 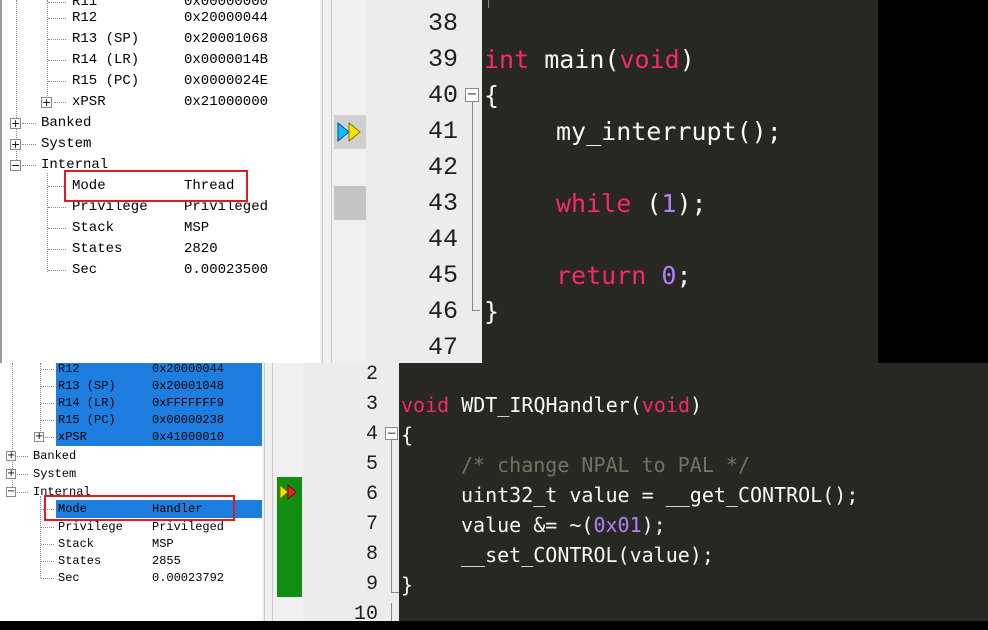 I want to click on register-row: R15 (PC) 0x0000024E, so click(x=160, y=81).